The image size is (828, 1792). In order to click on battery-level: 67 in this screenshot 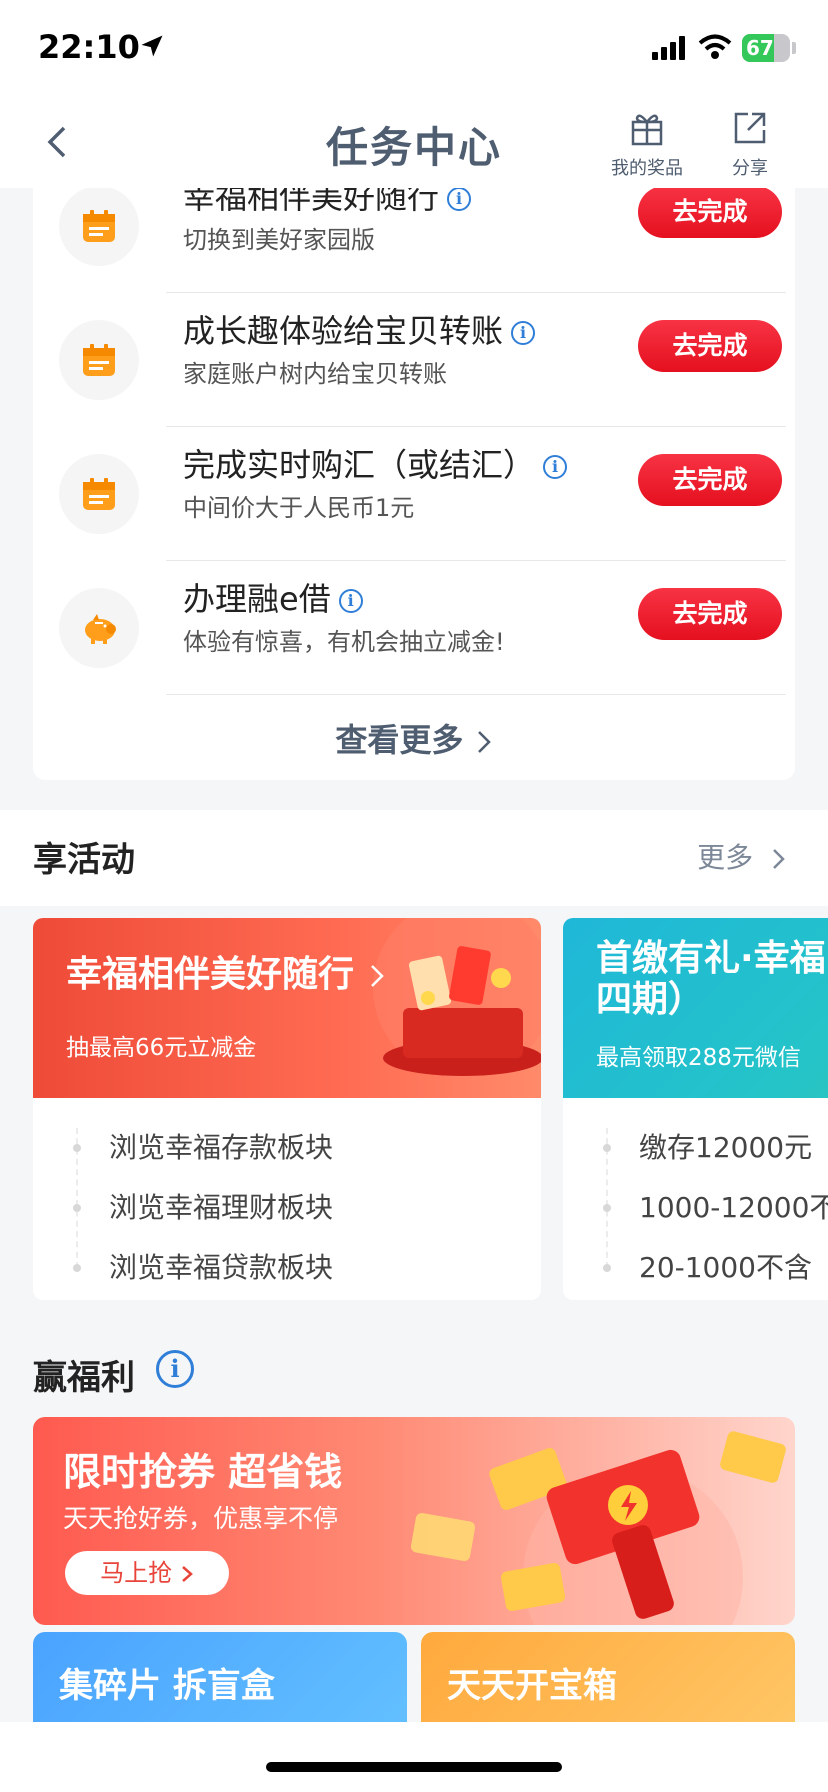, I will do `click(760, 48)`.